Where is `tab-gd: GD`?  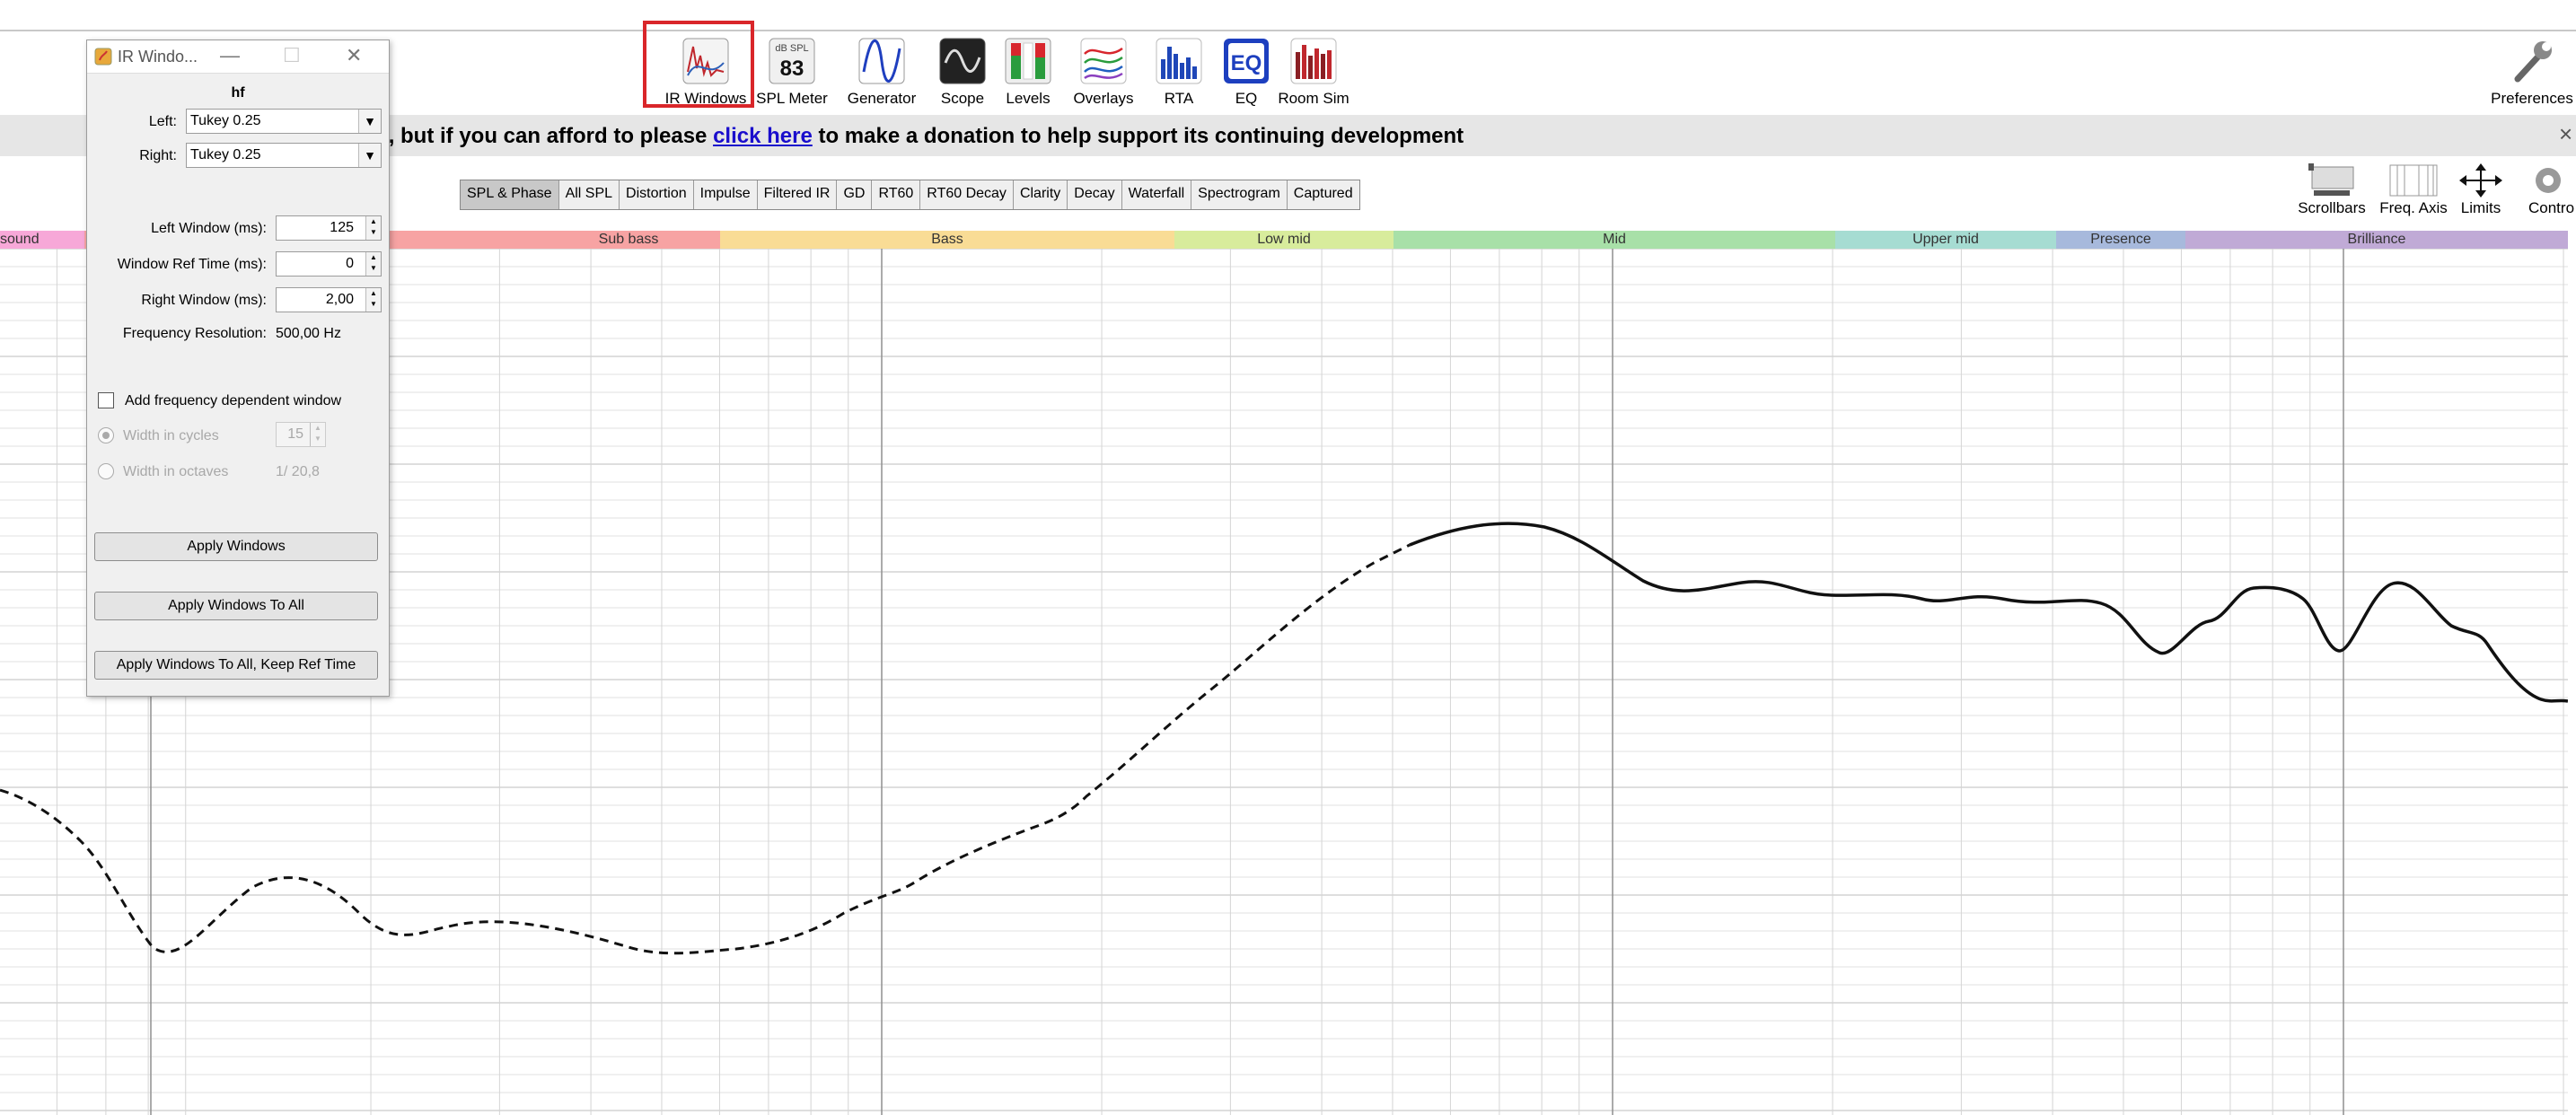 tab-gd: GD is located at coordinates (855, 194).